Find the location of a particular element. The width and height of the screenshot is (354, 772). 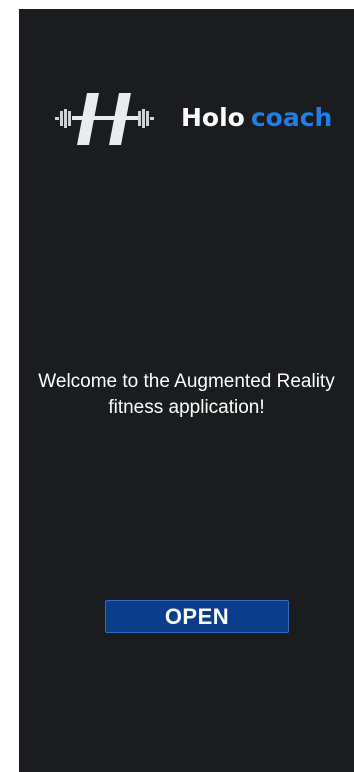

brand-name-primary: Holo is located at coordinates (213, 117).